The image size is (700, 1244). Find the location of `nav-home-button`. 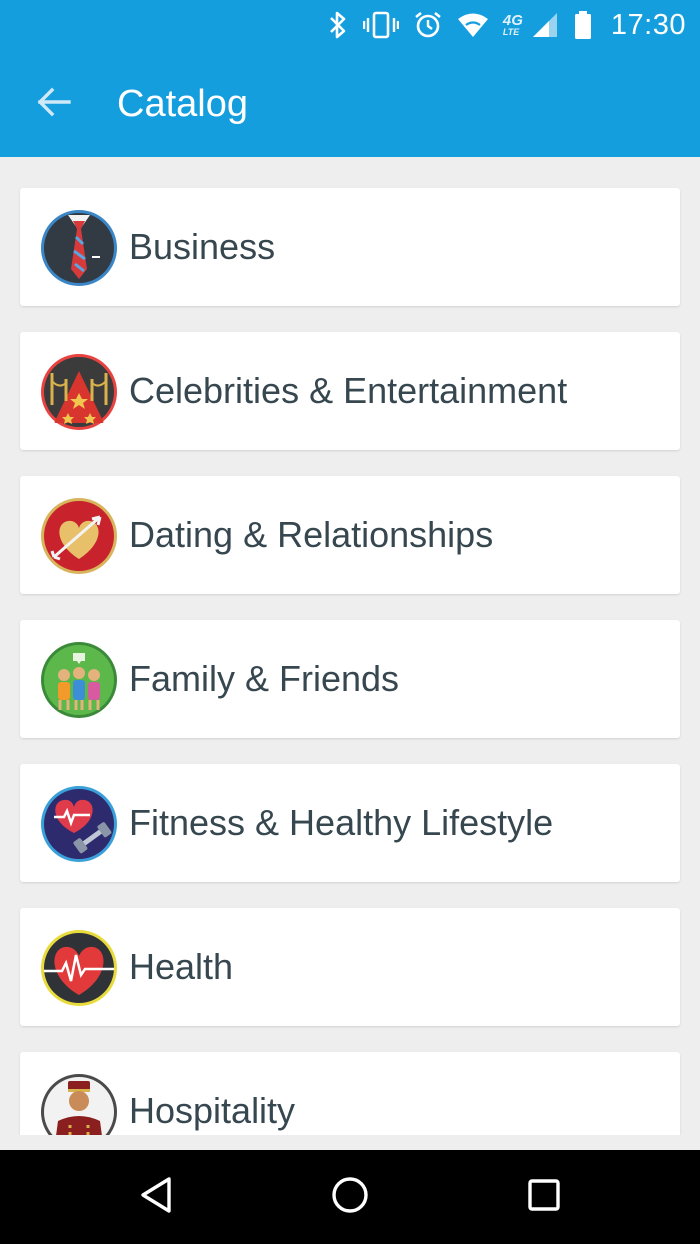

nav-home-button is located at coordinates (350, 1197).